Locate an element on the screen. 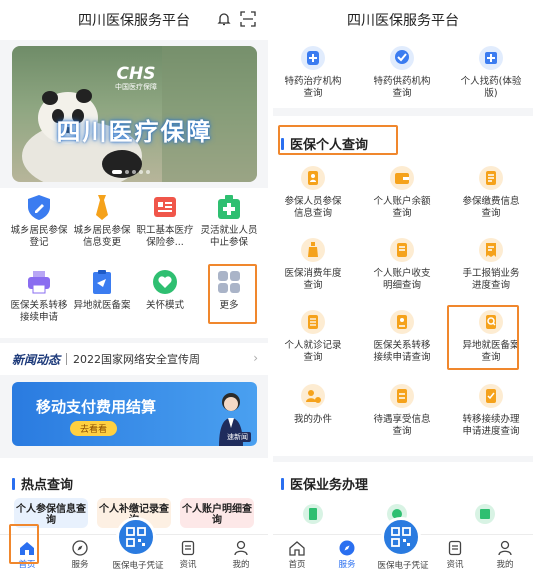 Image resolution: width=533 pixels, height=574 pixels. news-tag: 新闻动态 is located at coordinates (36, 359).